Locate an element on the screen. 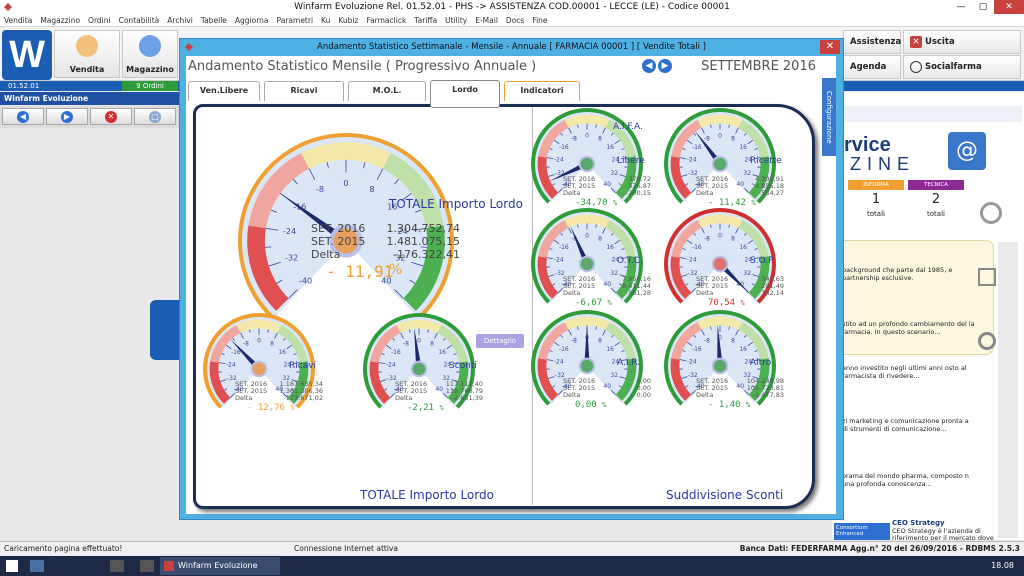 This screenshot has width=1024, height=576. menu-item-4: Archivi is located at coordinates (180, 20).